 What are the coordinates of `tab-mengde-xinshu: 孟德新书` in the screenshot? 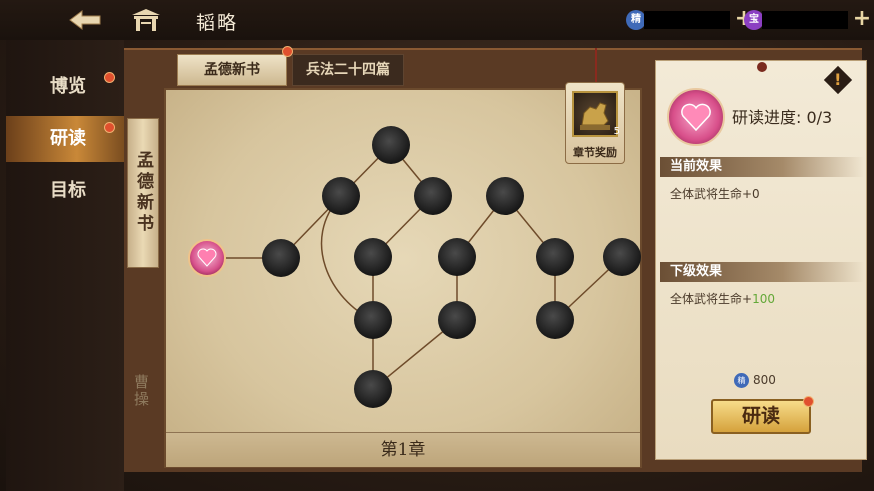 It's located at (232, 70).